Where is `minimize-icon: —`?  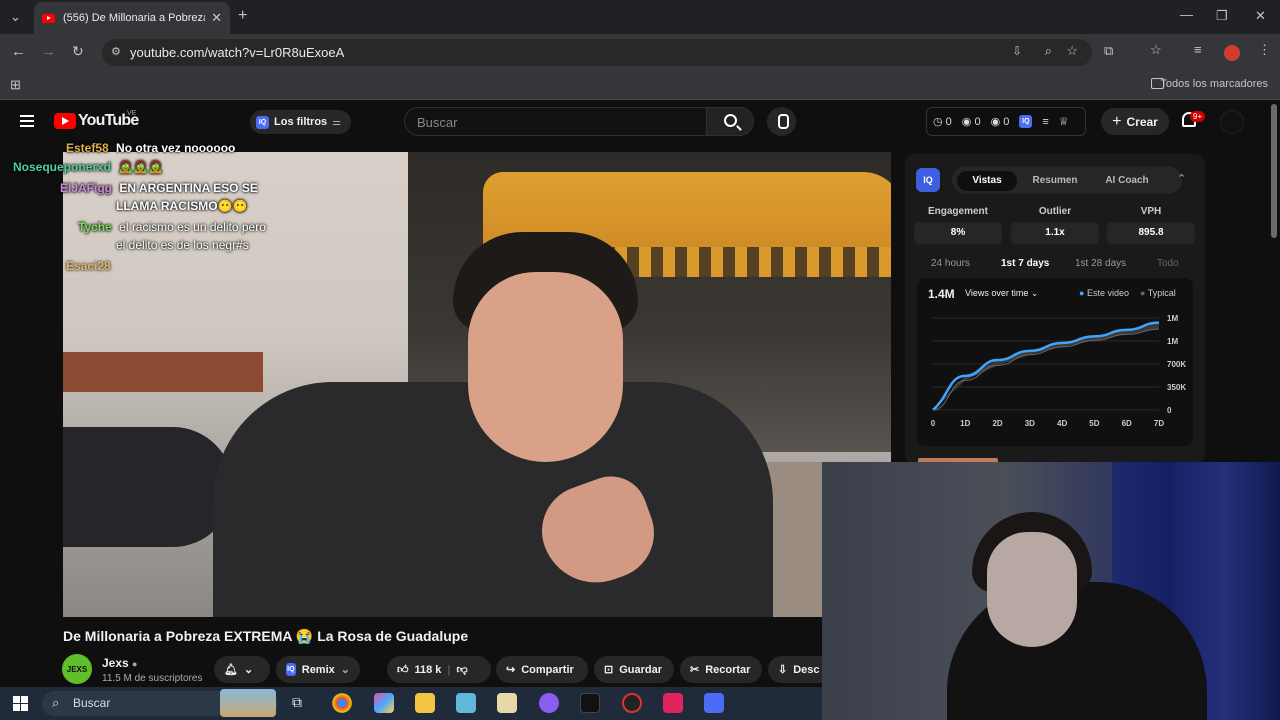 minimize-icon: — is located at coordinates (1186, 14).